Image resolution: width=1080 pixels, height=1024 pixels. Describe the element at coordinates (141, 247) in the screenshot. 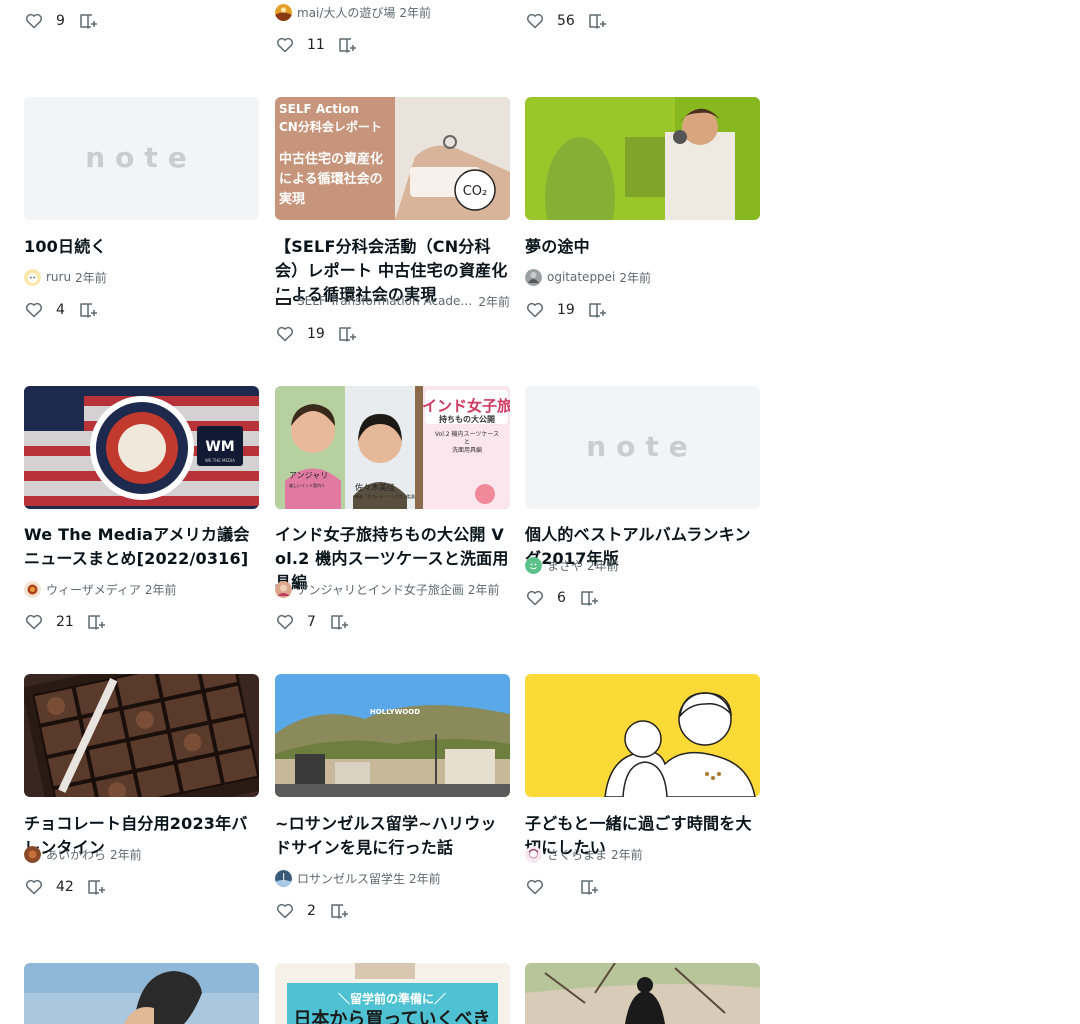

I see `article-title: 100日続く` at that location.